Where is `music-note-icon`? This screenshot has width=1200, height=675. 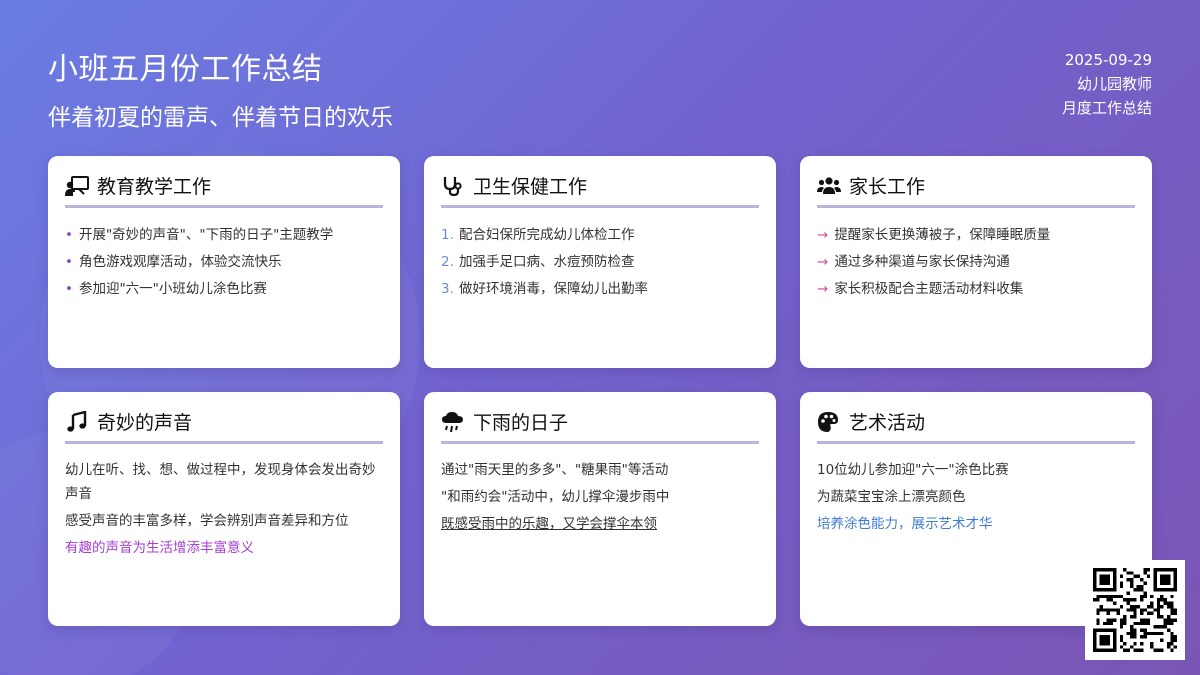
music-note-icon is located at coordinates (77, 421).